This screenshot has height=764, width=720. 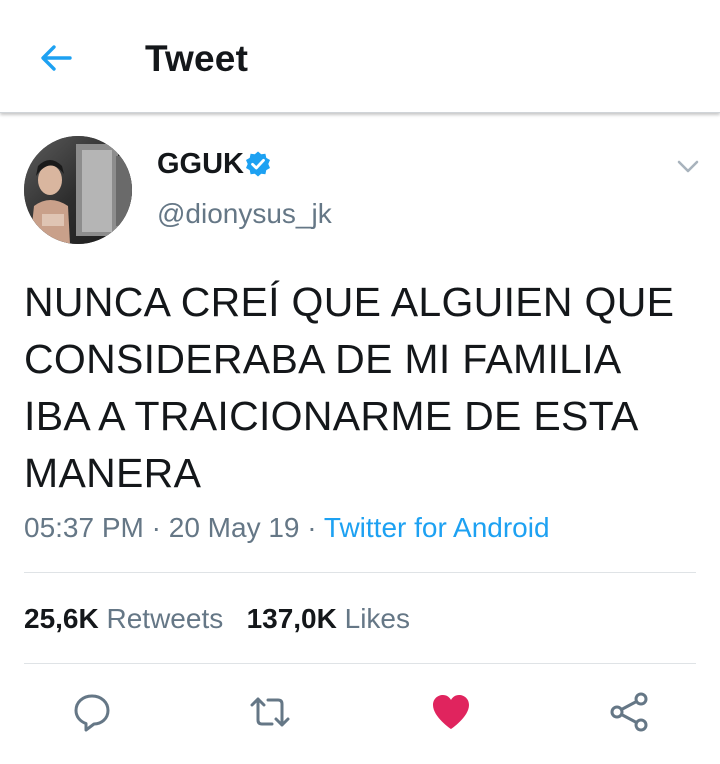 I want to click on like-button, so click(x=451, y=712).